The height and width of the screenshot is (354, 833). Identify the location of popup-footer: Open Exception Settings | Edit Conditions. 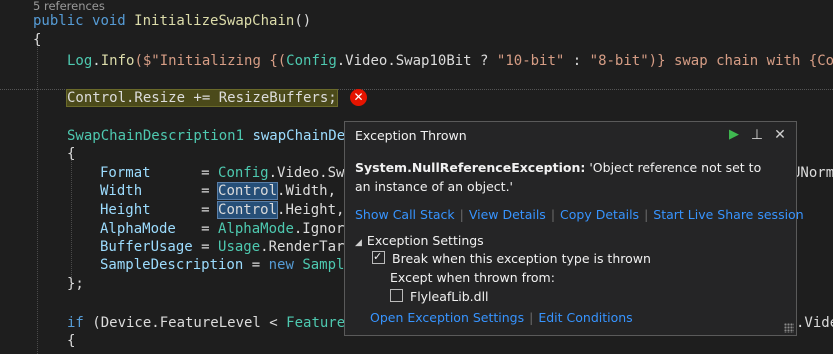
(501, 317).